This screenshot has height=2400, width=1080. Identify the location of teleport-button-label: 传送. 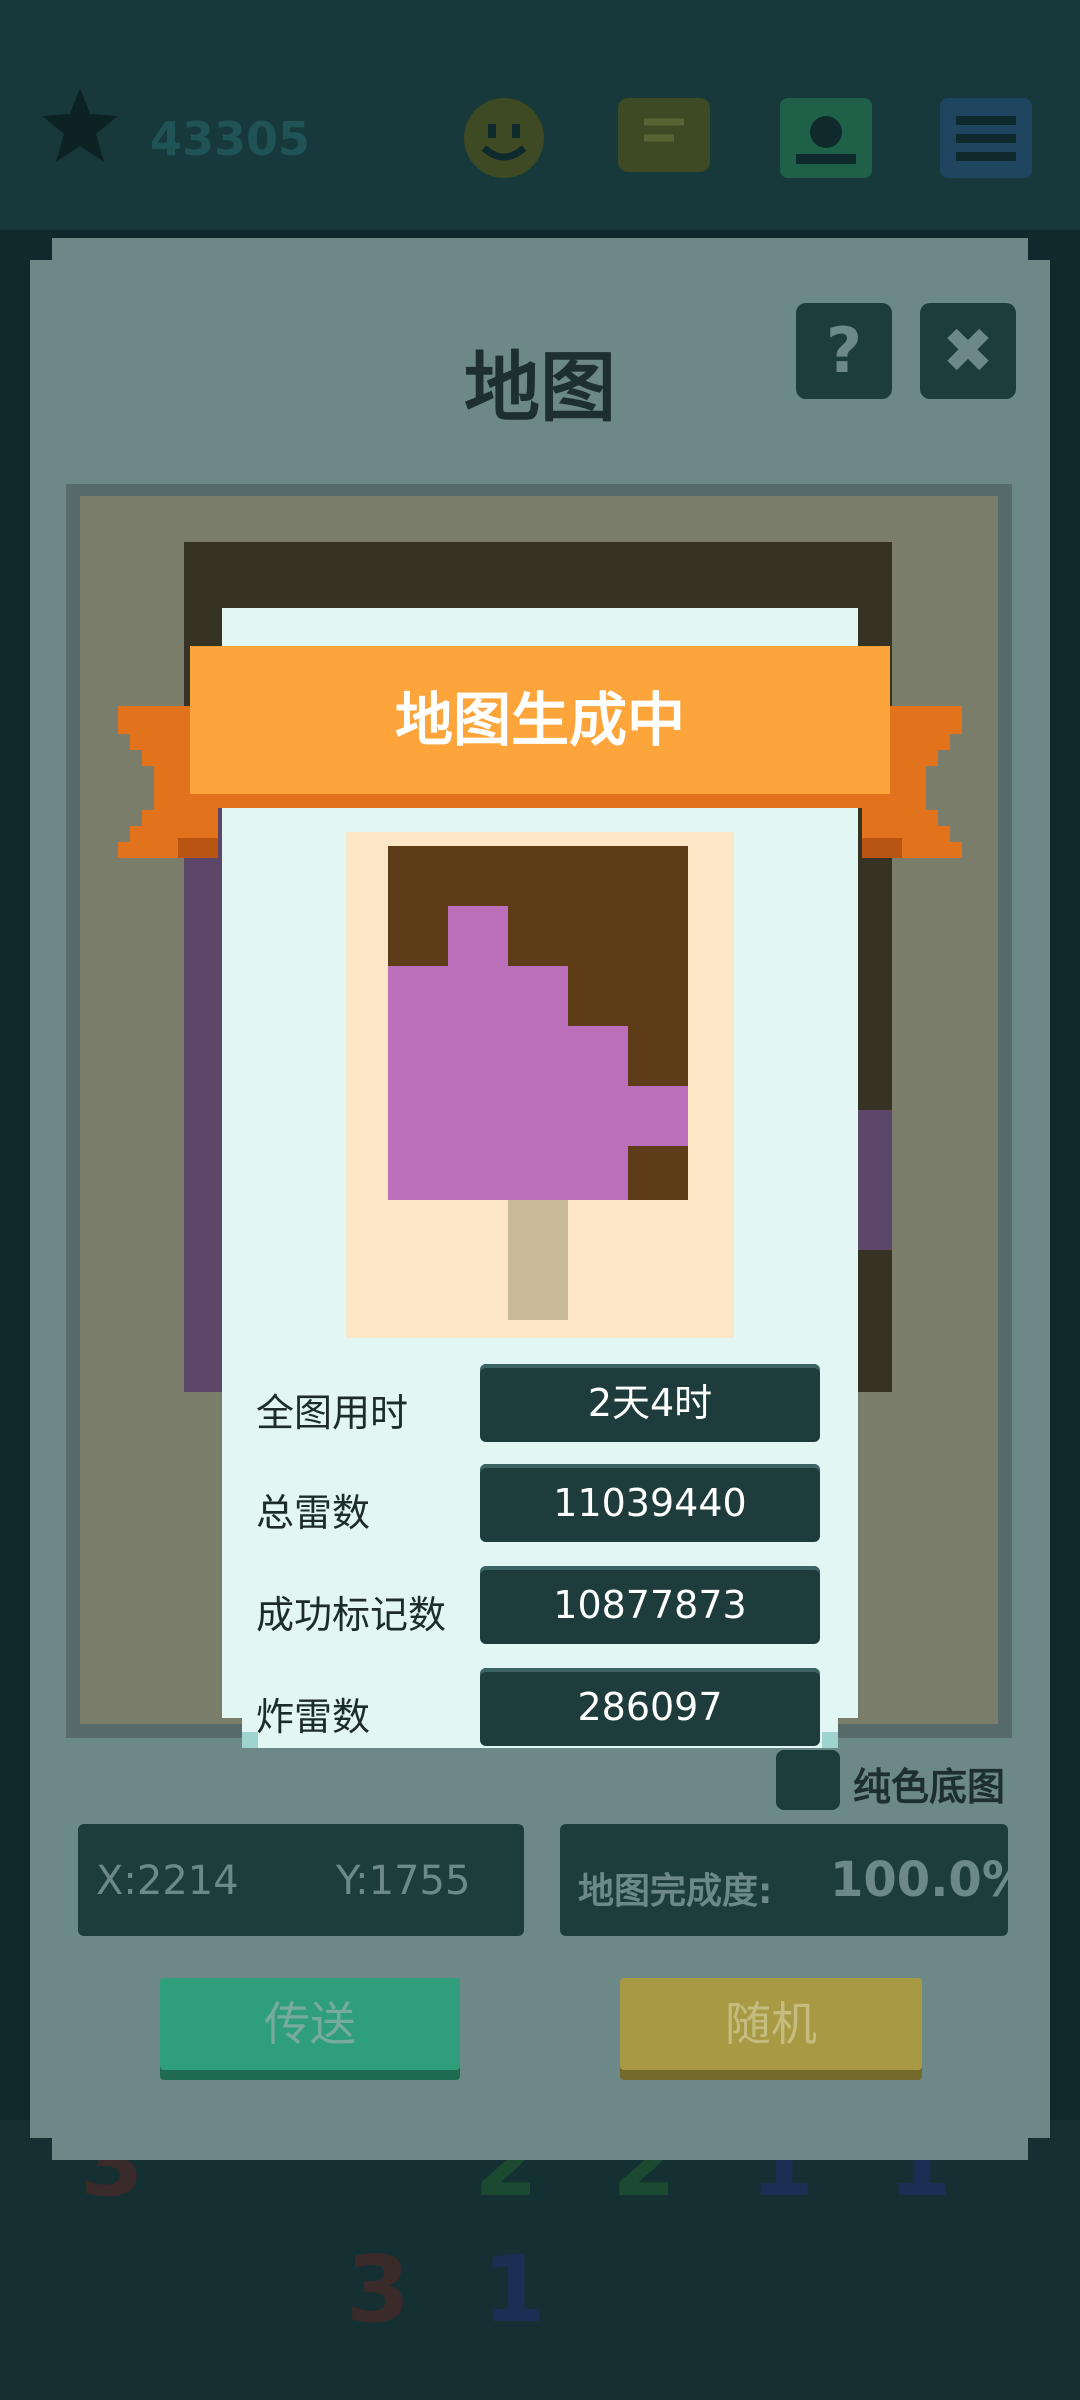
(310, 2024).